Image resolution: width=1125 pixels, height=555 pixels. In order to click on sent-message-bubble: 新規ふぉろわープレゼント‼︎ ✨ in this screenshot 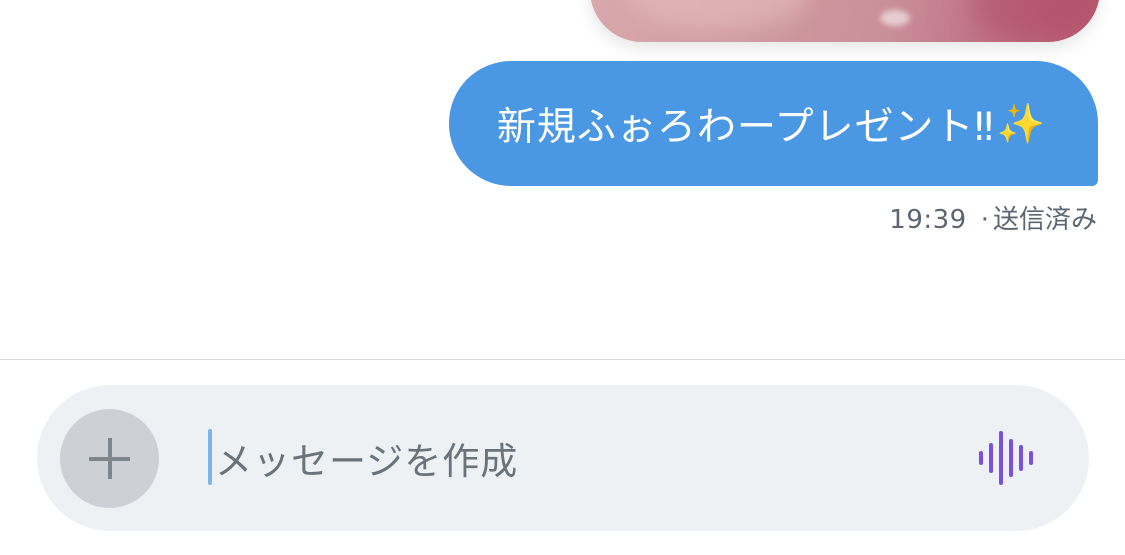, I will do `click(773, 123)`.